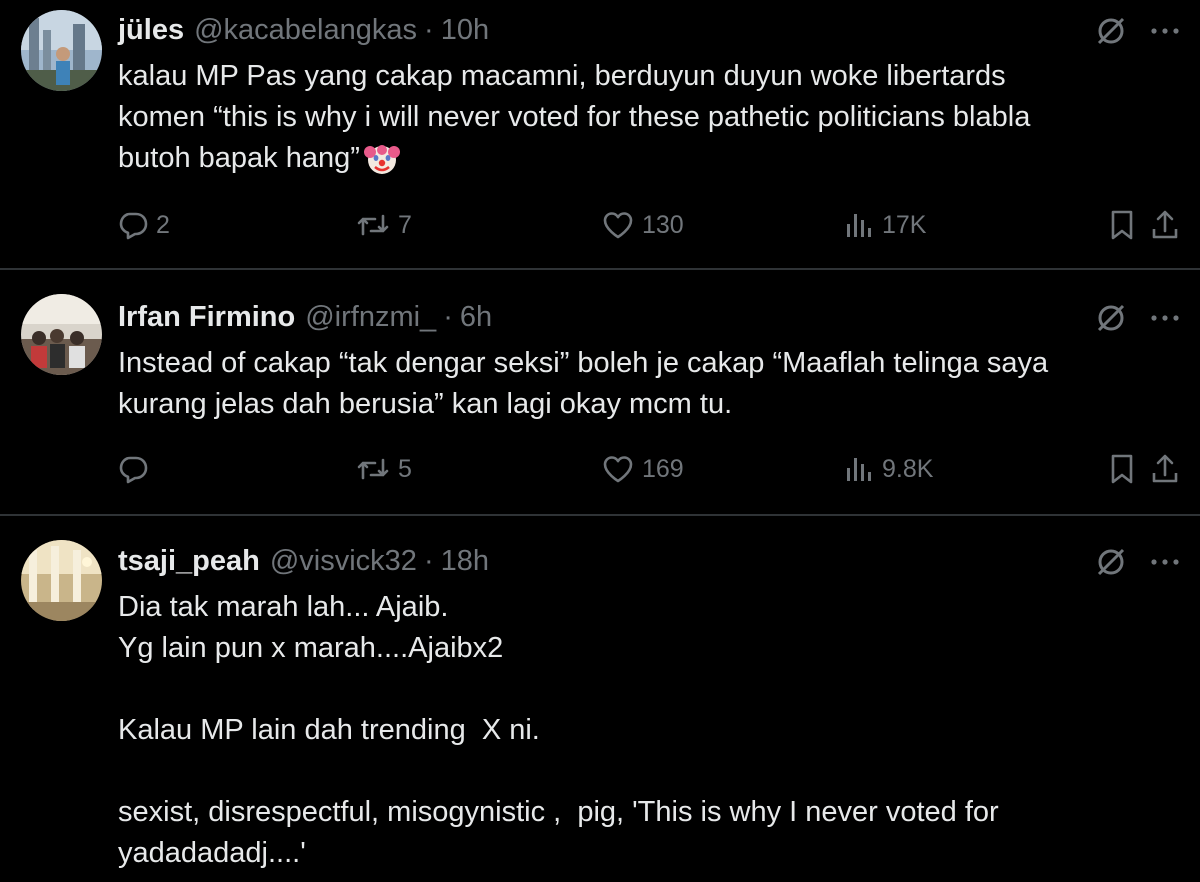 This screenshot has height=882, width=1200. Describe the element at coordinates (908, 468) in the screenshot. I see `views-count: 9.8K` at that location.